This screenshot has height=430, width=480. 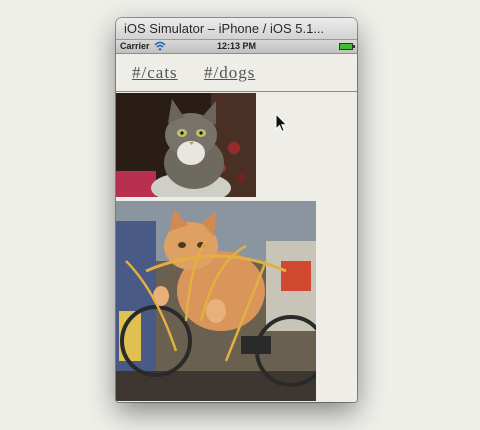 I want to click on ios-status-bar: Carrier 12:13 PM, so click(x=236, y=47).